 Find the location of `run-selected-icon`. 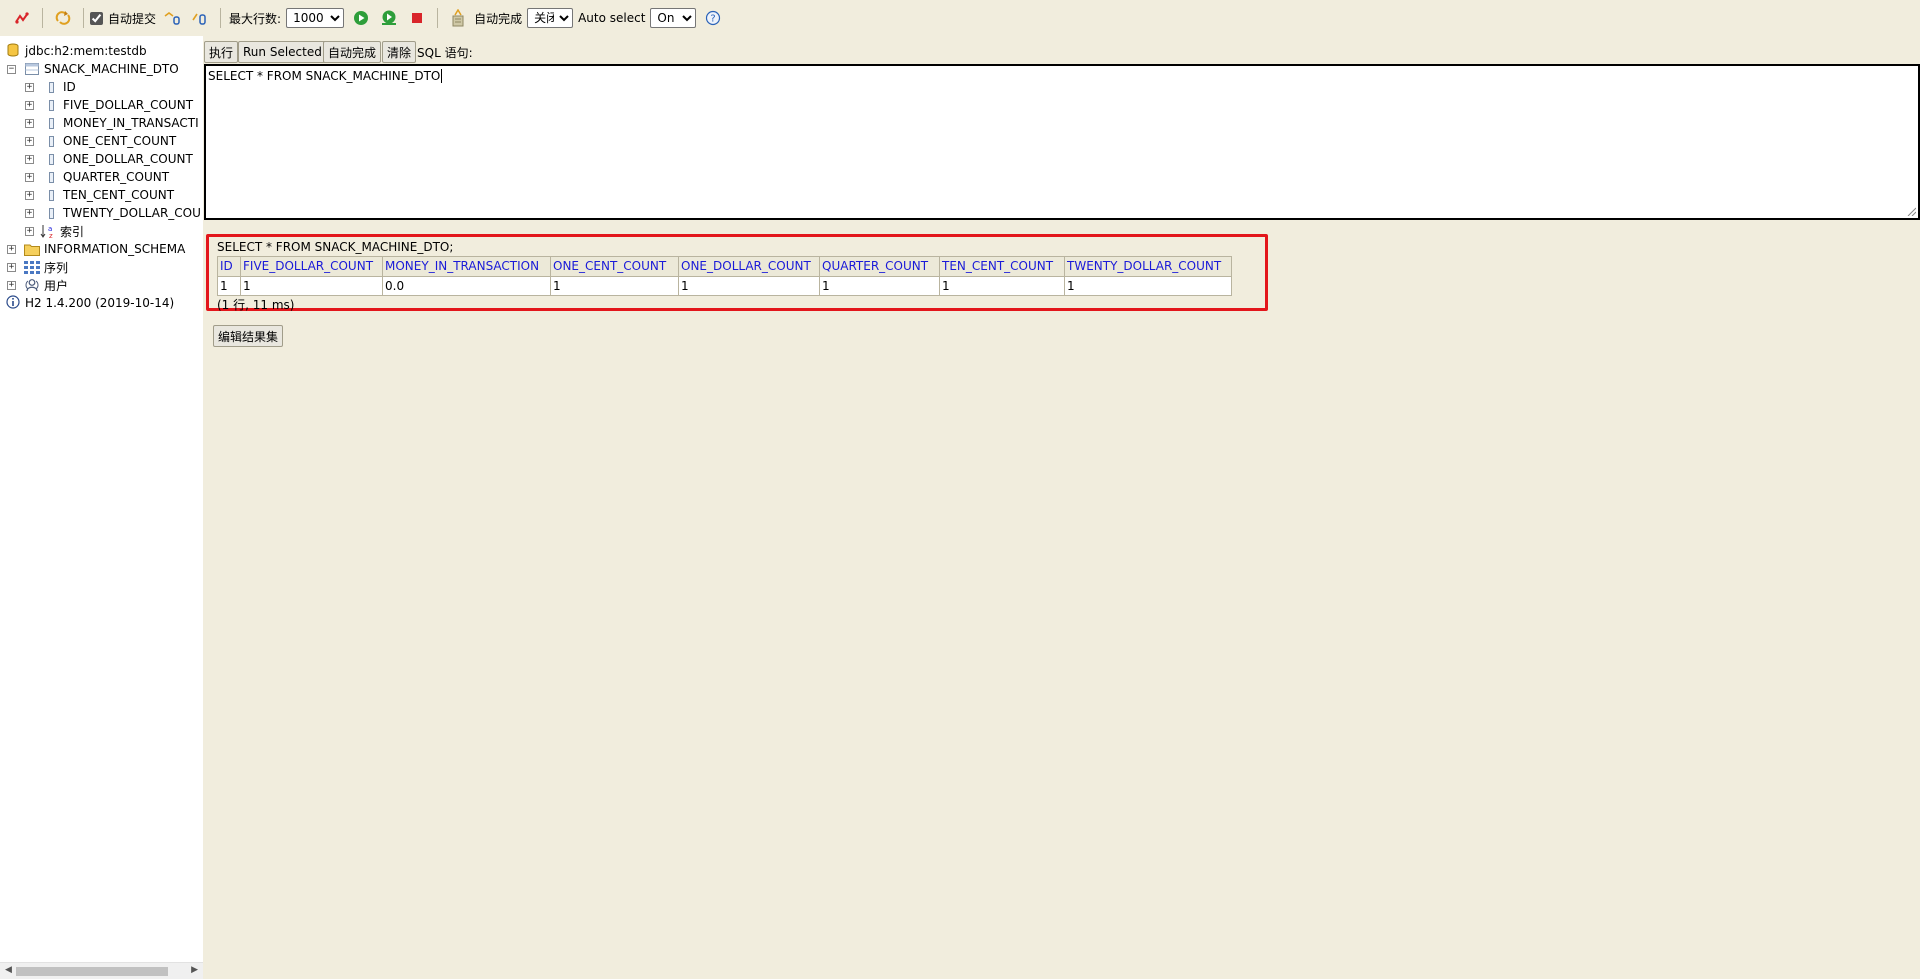

run-selected-icon is located at coordinates (389, 18).